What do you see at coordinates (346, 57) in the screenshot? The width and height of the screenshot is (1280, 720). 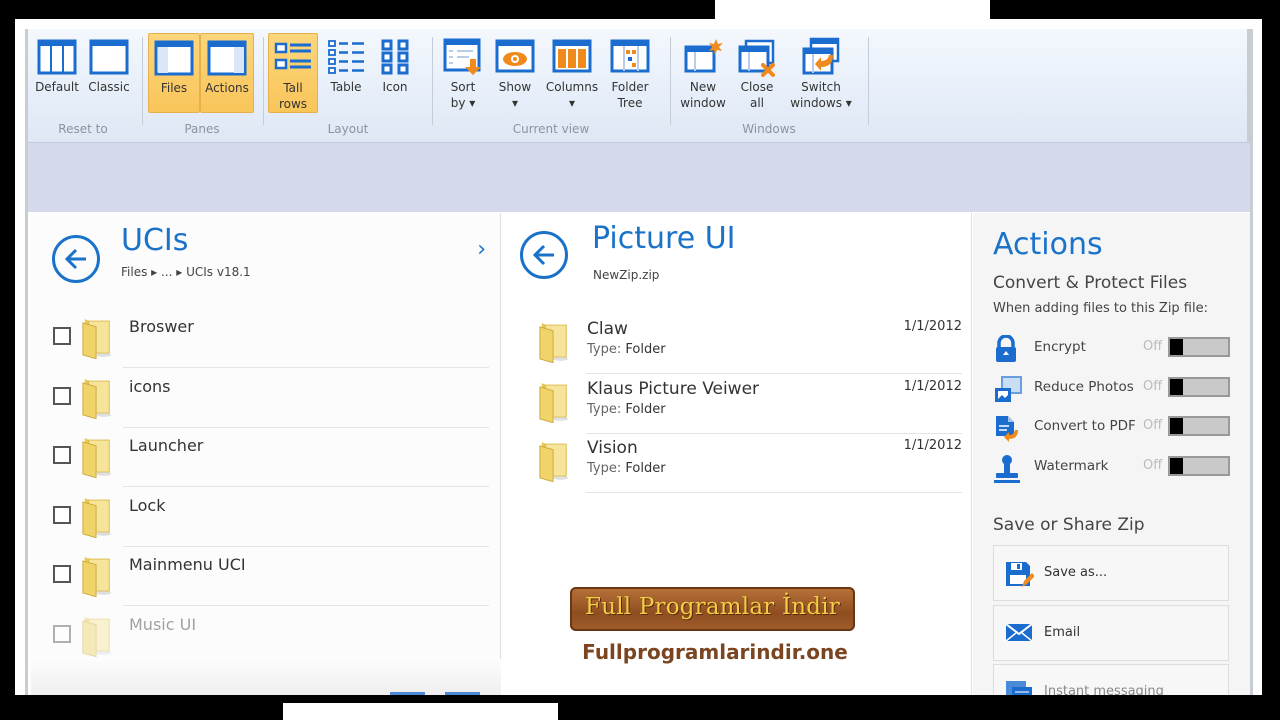 I see `table-icon` at bounding box center [346, 57].